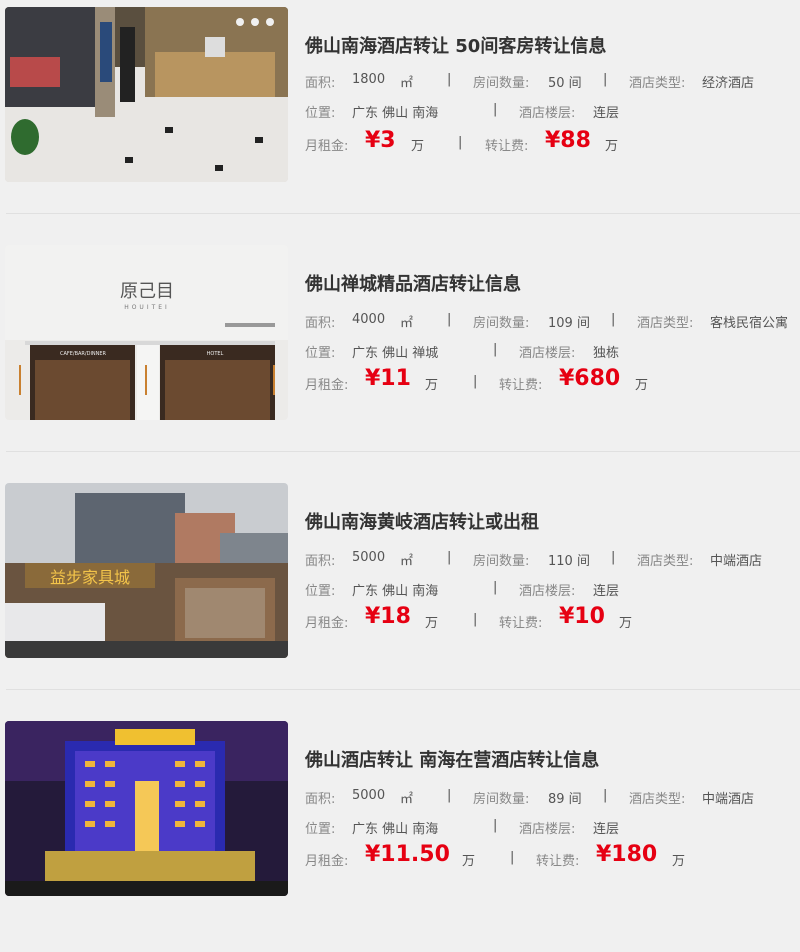  What do you see at coordinates (569, 323) in the screenshot?
I see `rooms-value: 109 间` at bounding box center [569, 323].